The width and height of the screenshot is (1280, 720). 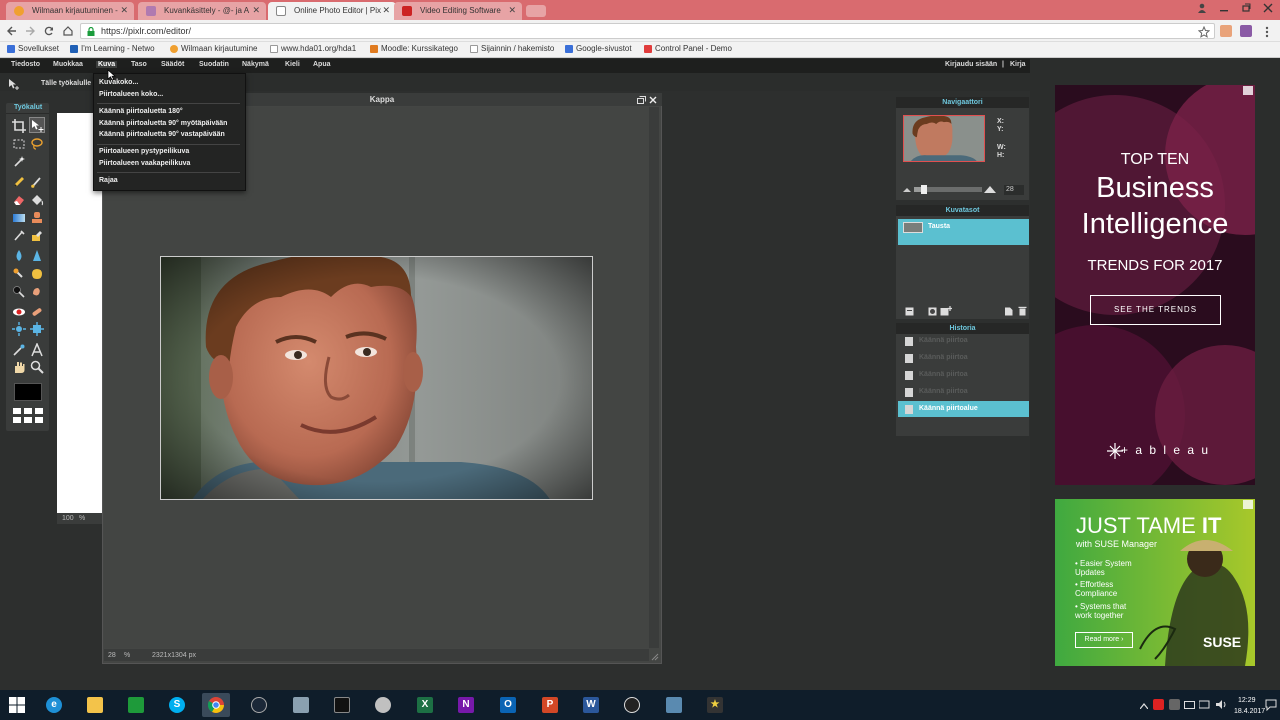 What do you see at coordinates (1189, 705) in the screenshot?
I see `battery-icon` at bounding box center [1189, 705].